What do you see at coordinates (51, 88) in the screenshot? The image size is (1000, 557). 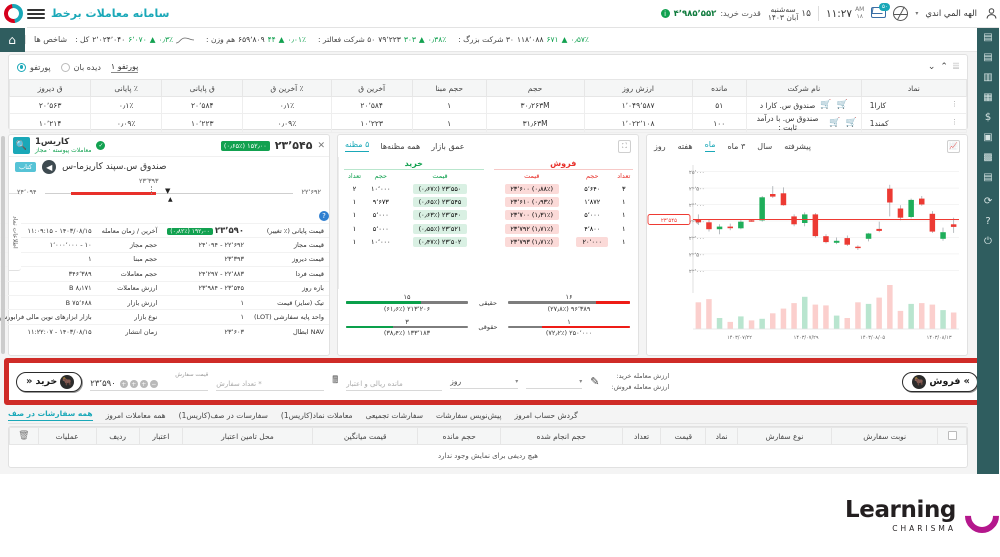 I see `col-prev-price: ق دیروز` at bounding box center [51, 88].